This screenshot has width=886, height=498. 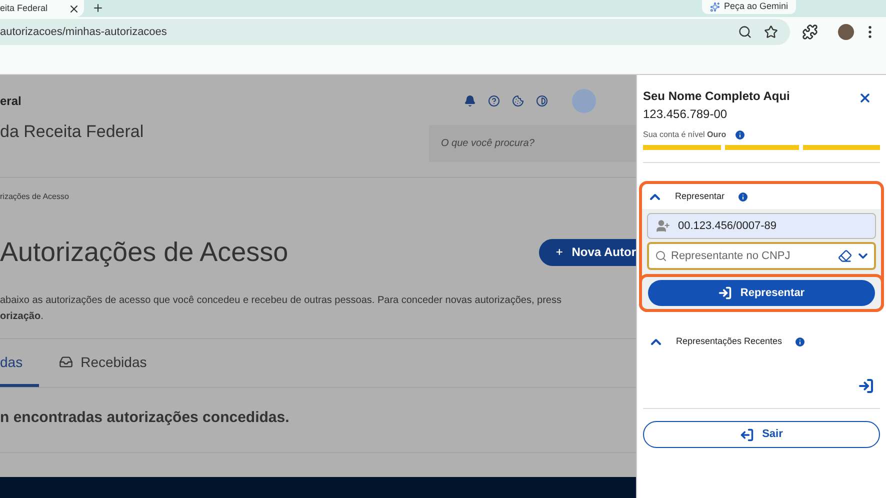 I want to click on tab: Recebidas, so click(x=92, y=362).